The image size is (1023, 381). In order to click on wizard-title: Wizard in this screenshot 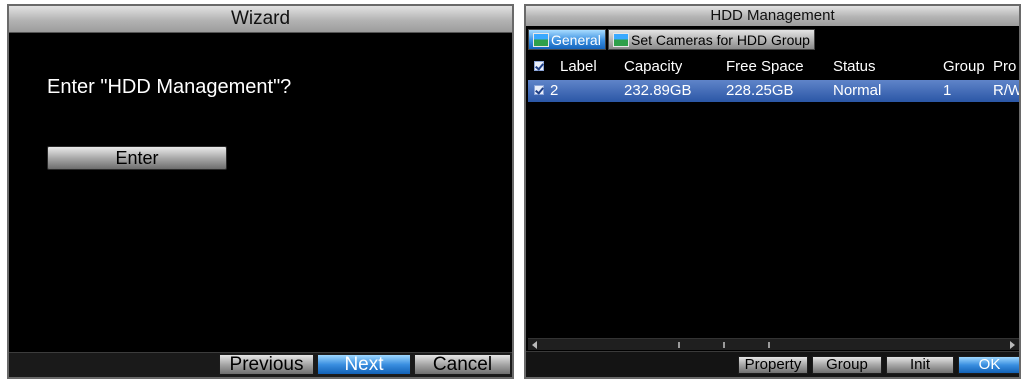, I will do `click(260, 19)`.